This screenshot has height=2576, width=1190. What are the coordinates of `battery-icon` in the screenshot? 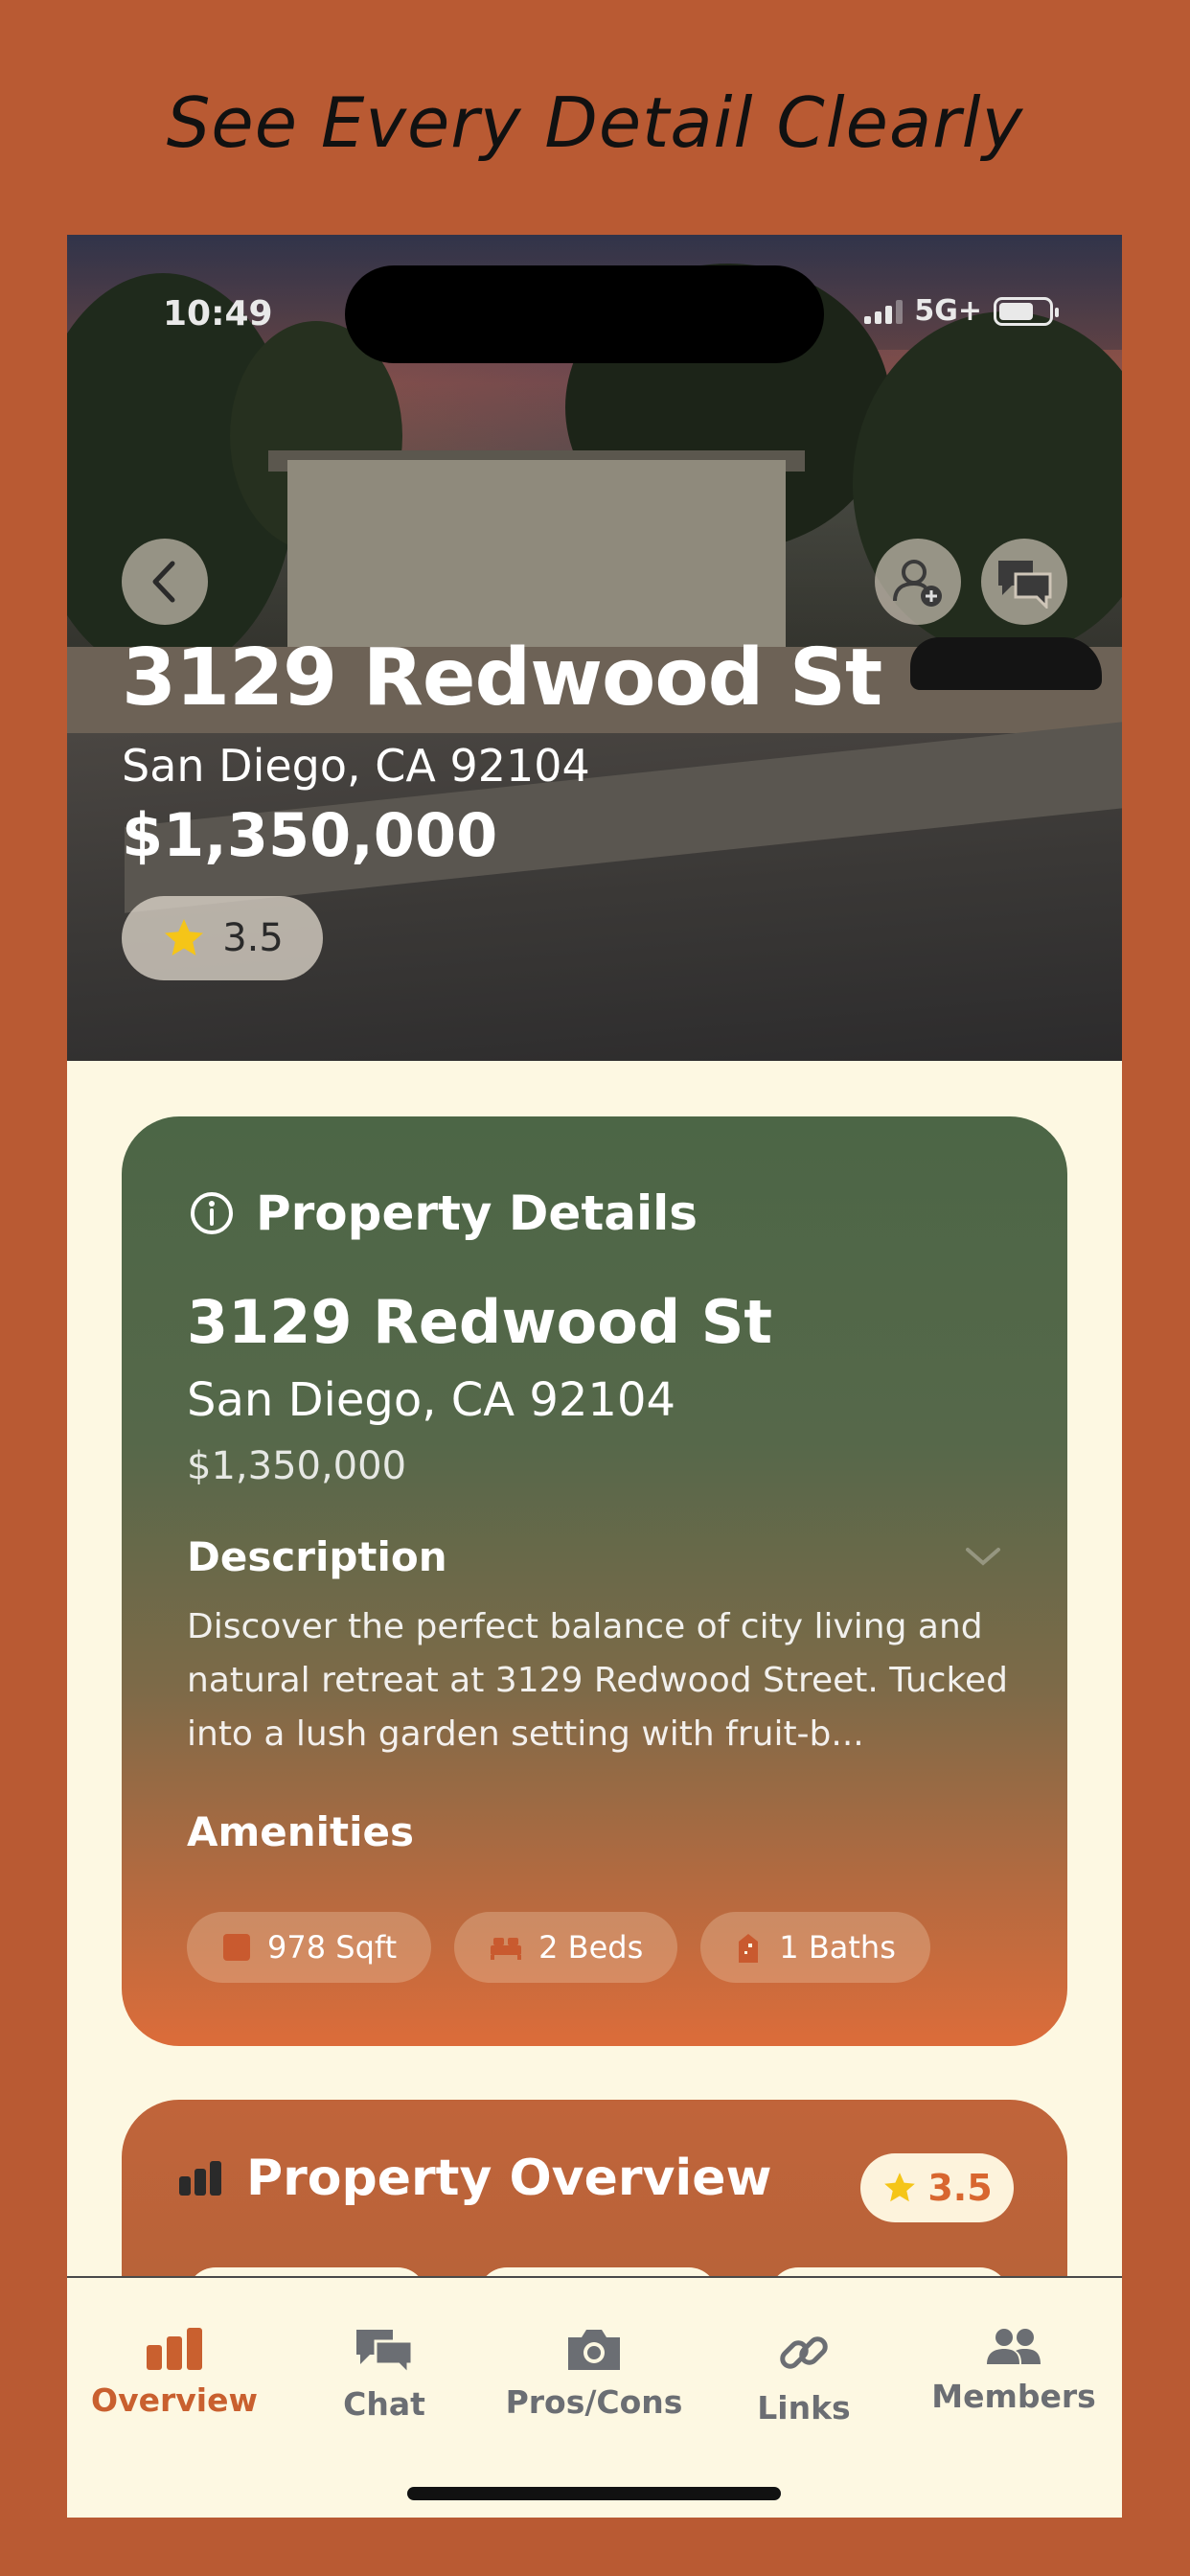 It's located at (1027, 311).